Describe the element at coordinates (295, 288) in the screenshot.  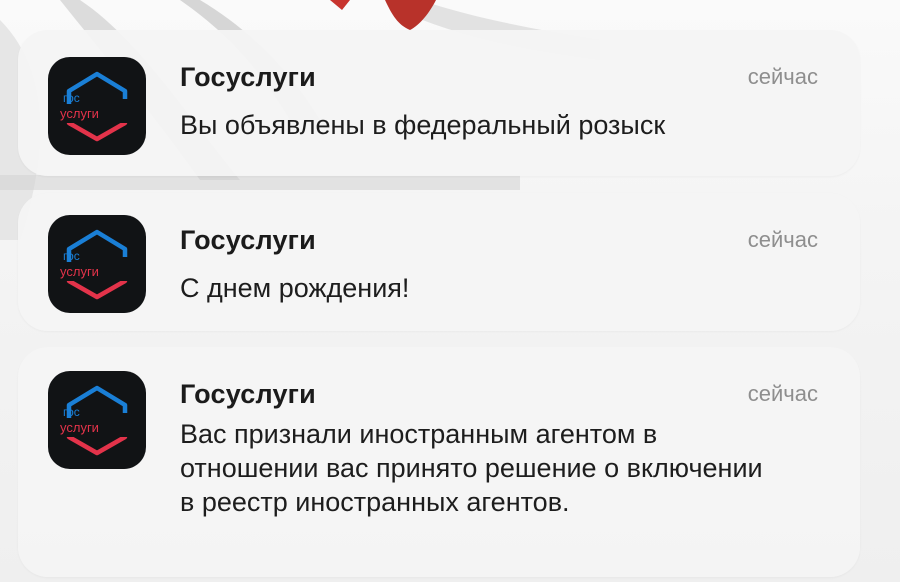
I see `notification-message: С днем рождения!` at that location.